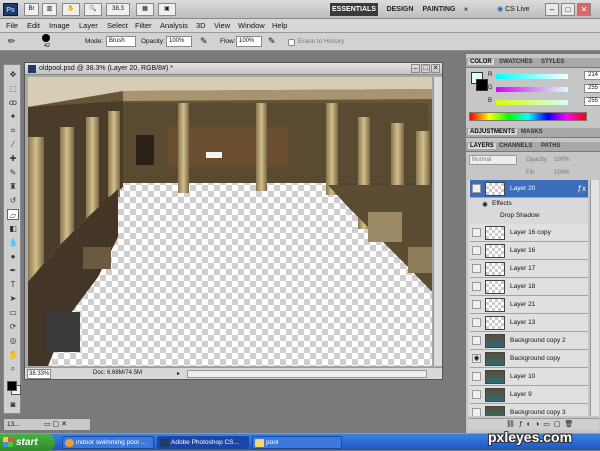  Describe the element at coordinates (354, 9) in the screenshot. I see `workspace-essentials: ESSENTIALS` at that location.